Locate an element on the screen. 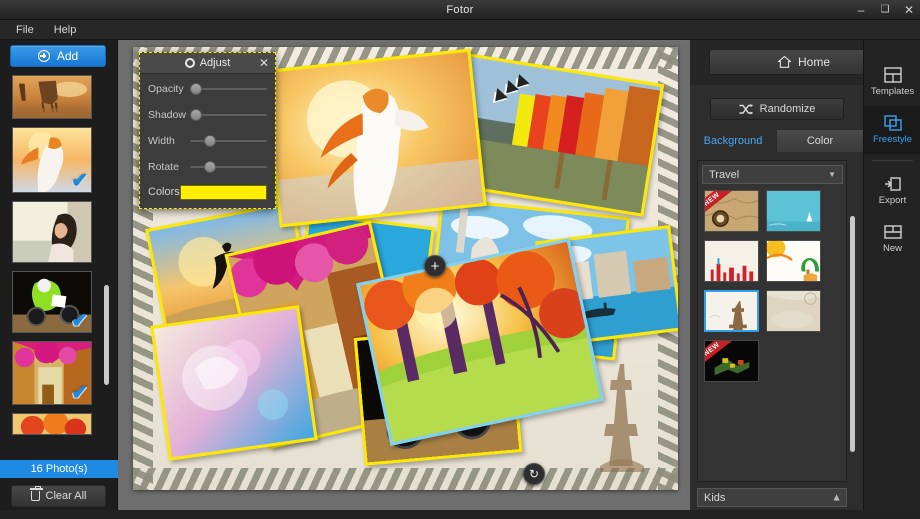 Image resolution: width=920 pixels, height=519 pixels. mode-rail: Templates Freestyle Export New is located at coordinates (891, 279).